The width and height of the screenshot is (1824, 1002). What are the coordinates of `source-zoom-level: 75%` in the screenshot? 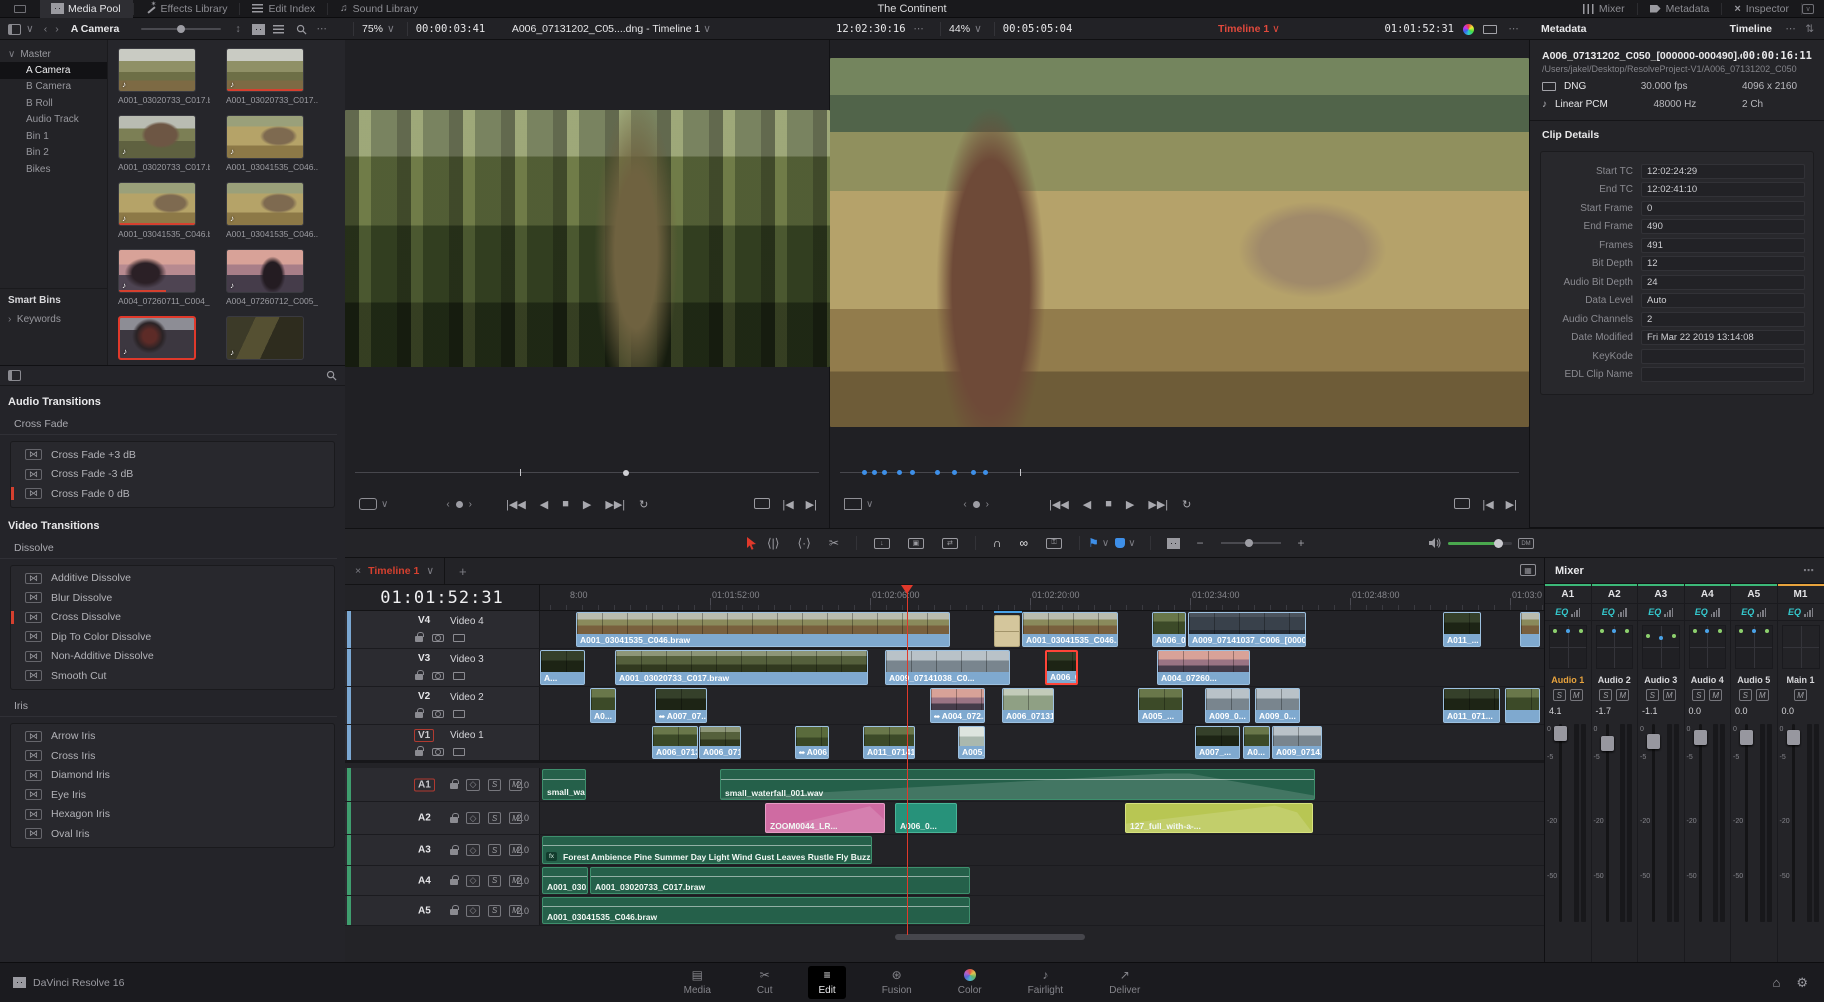 It's located at (372, 29).